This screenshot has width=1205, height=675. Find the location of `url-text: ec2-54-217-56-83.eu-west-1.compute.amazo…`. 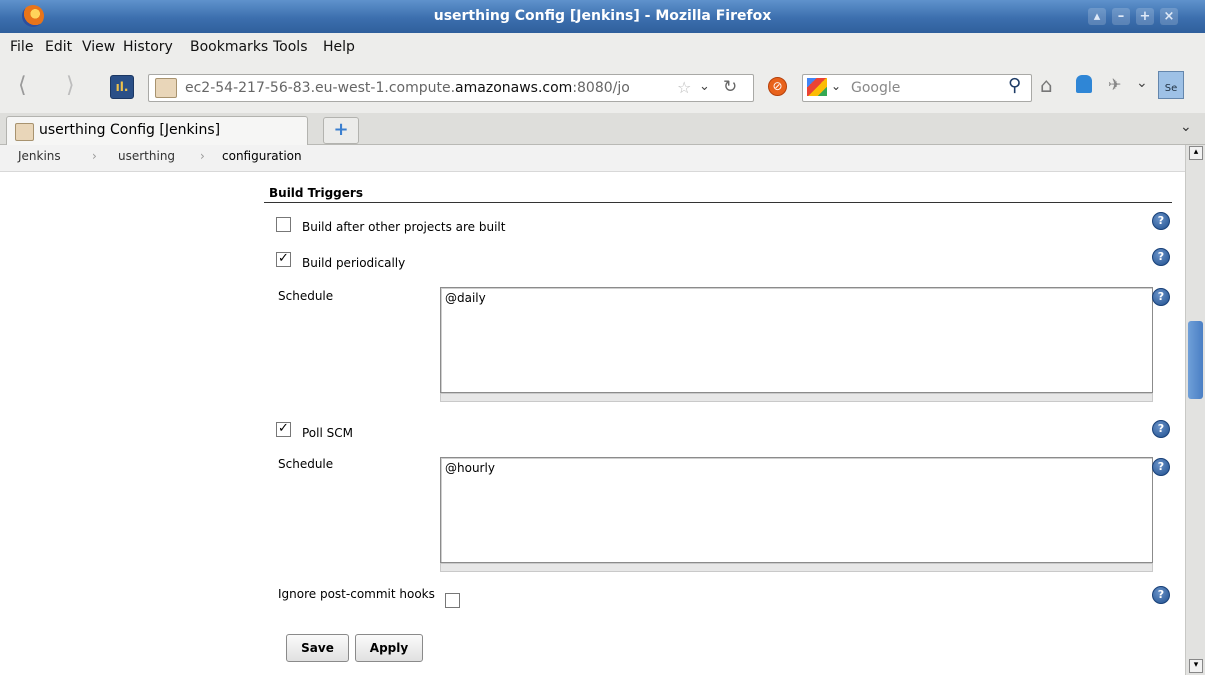

url-text: ec2-54-217-56-83.eu-west-1.compute.amazo… is located at coordinates (407, 88).